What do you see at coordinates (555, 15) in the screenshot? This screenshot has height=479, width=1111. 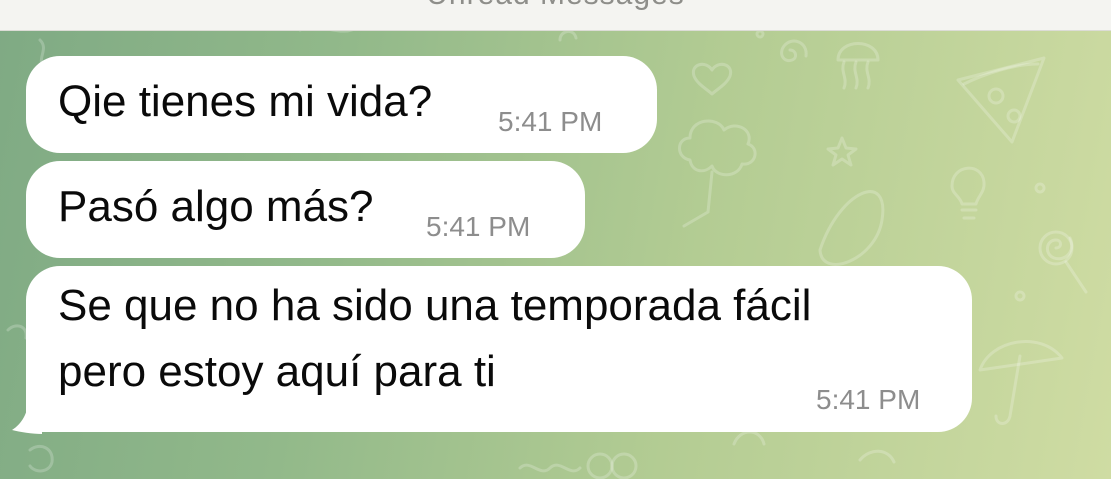 I see `unread-messages-divider: Unread Messages` at bounding box center [555, 15].